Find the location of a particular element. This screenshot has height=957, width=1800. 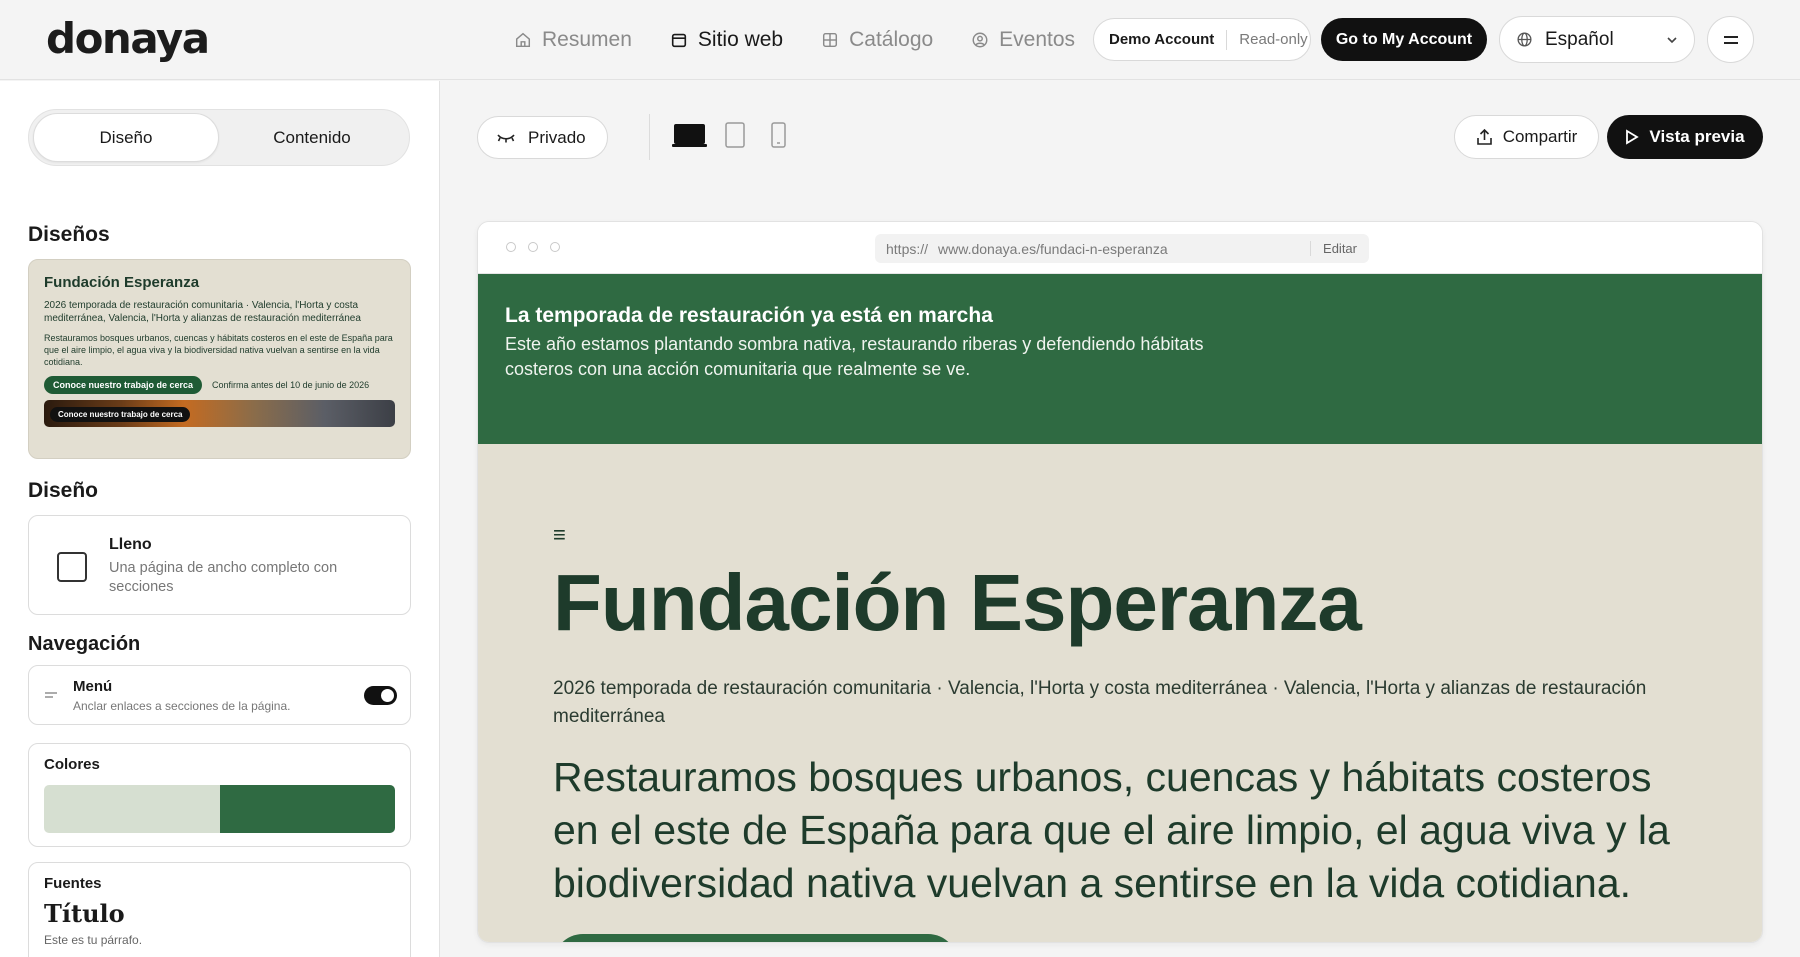

nav-resumen: Resumen is located at coordinates (573, 40).